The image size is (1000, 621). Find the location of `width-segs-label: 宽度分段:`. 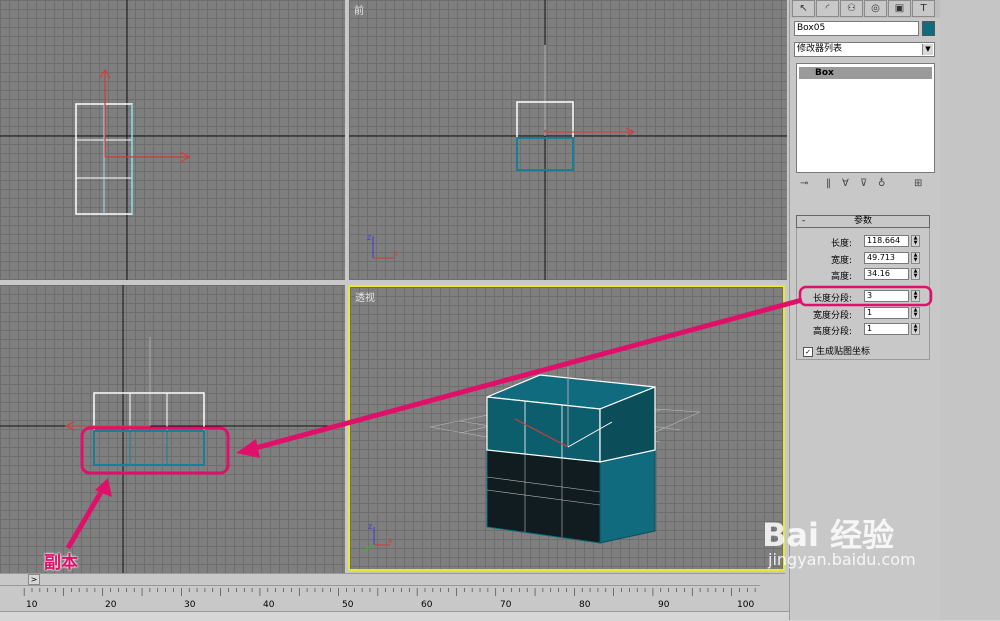

width-segs-label: 宽度分段: is located at coordinates (832, 316).